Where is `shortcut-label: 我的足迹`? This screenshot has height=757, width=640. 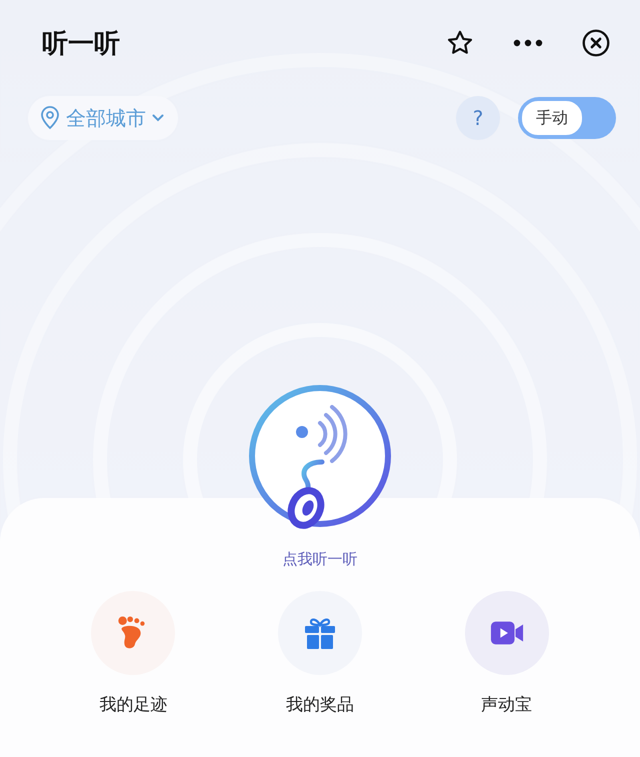
shortcut-label: 我的足迹 is located at coordinates (133, 704).